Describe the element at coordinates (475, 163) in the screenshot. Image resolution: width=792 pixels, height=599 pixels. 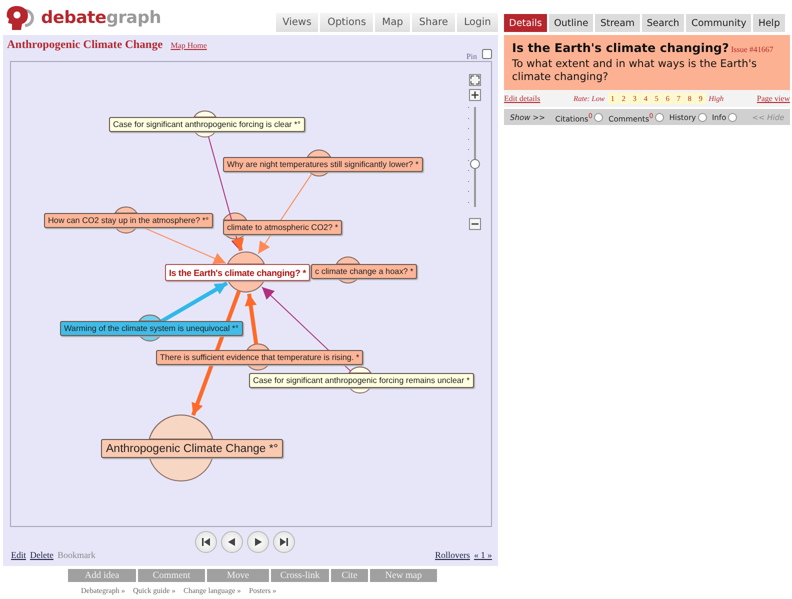
I see `zoom-thumb` at that location.